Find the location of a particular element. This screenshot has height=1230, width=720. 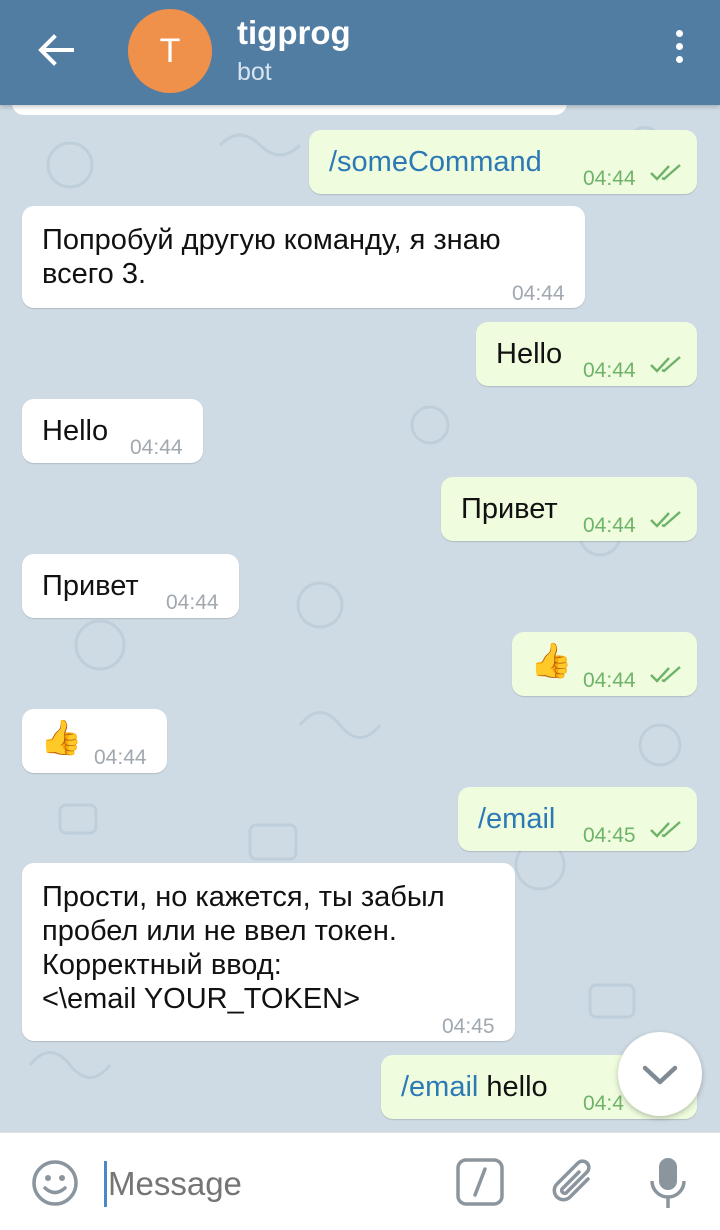

chevron-down-icon is located at coordinates (660, 1075).